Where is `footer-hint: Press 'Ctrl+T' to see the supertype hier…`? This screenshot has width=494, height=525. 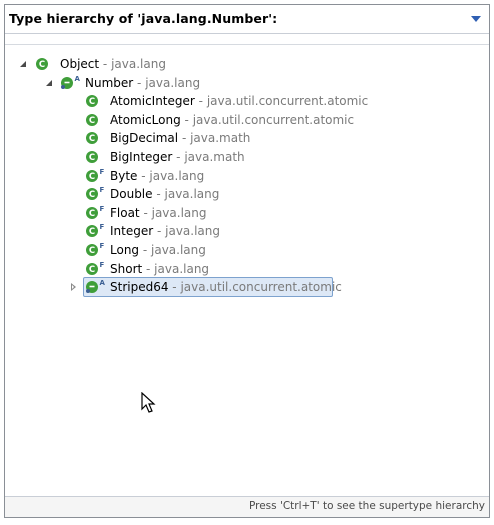 footer-hint: Press 'Ctrl+T' to see the supertype hier… is located at coordinates (366, 506).